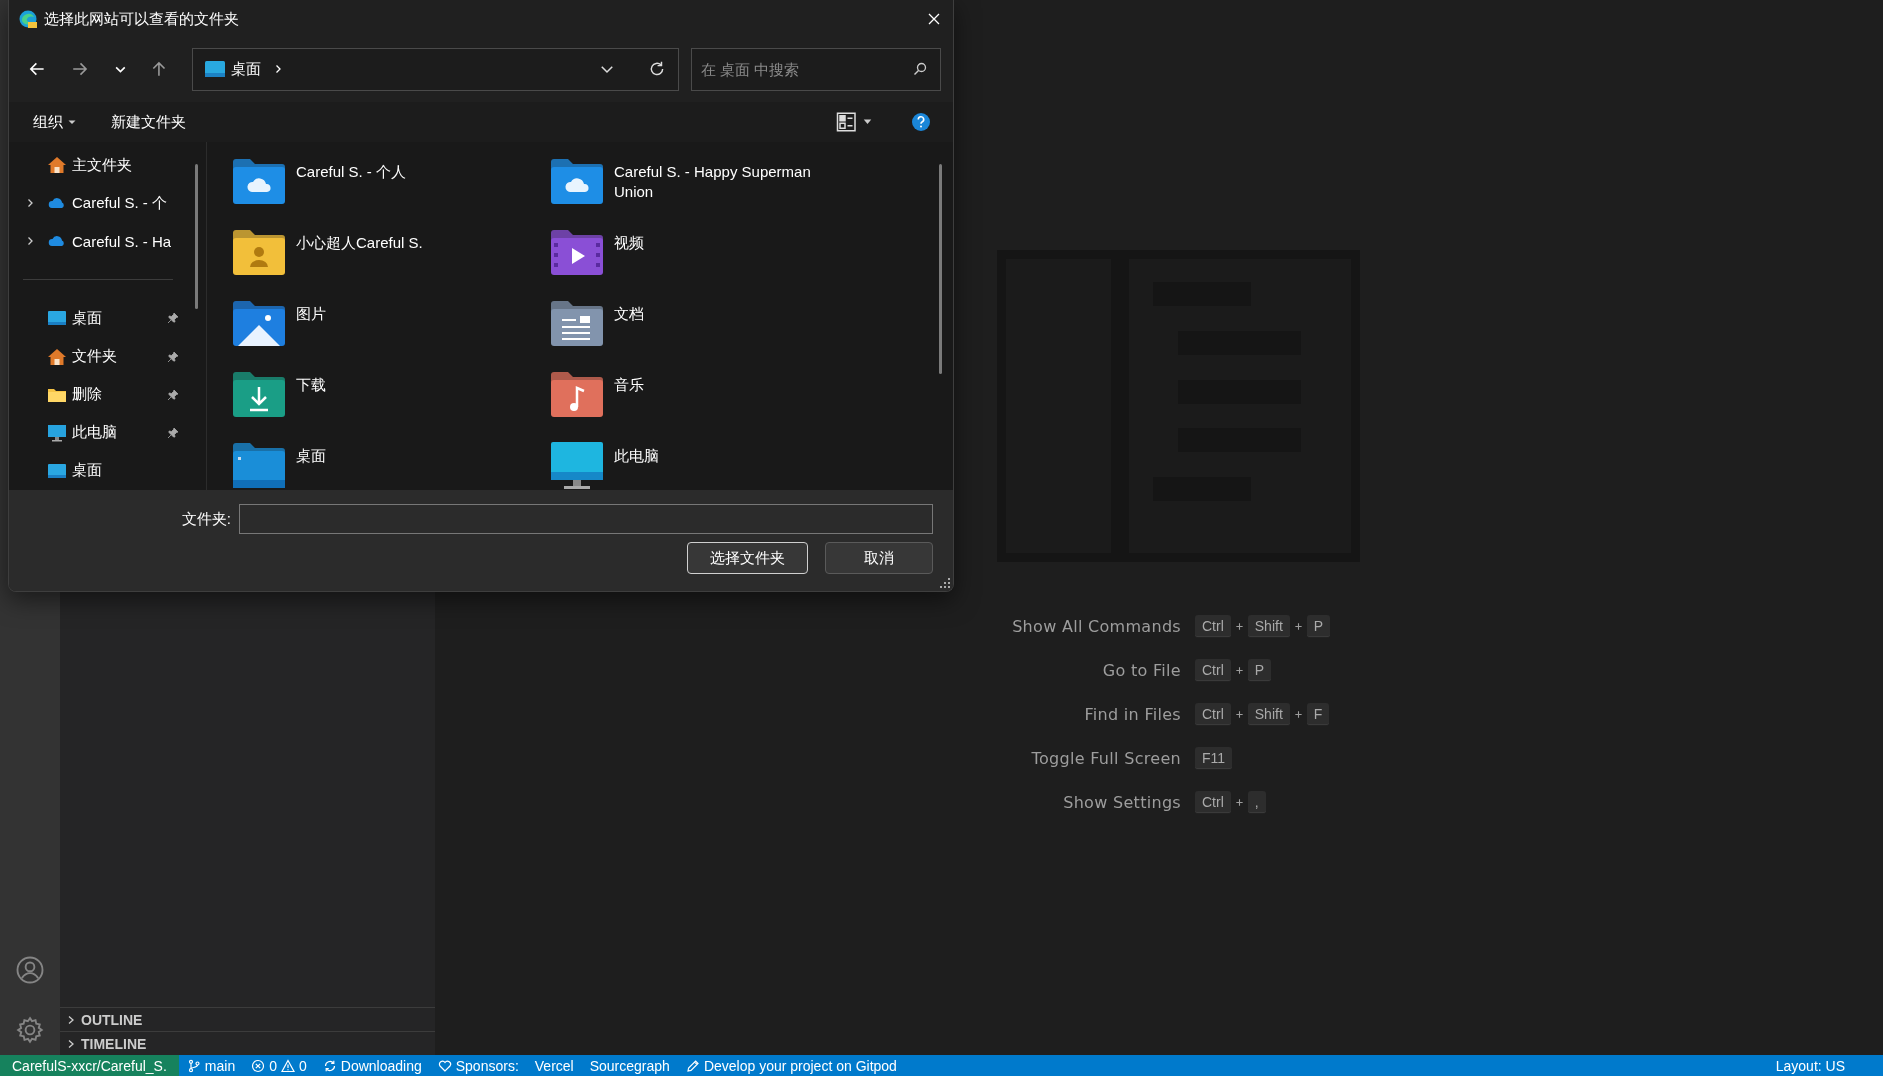  What do you see at coordinates (372, 1065) in the screenshot?
I see `status-item: Downloading` at bounding box center [372, 1065].